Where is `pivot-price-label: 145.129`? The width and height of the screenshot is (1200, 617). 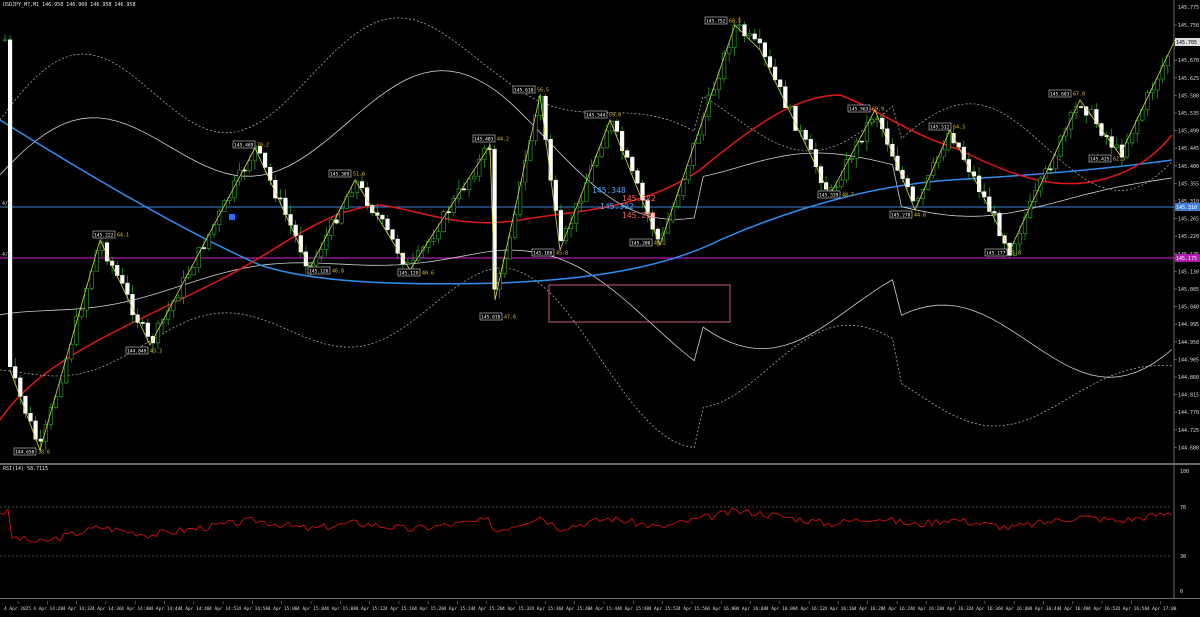 pivot-price-label: 145.129 is located at coordinates (409, 274).